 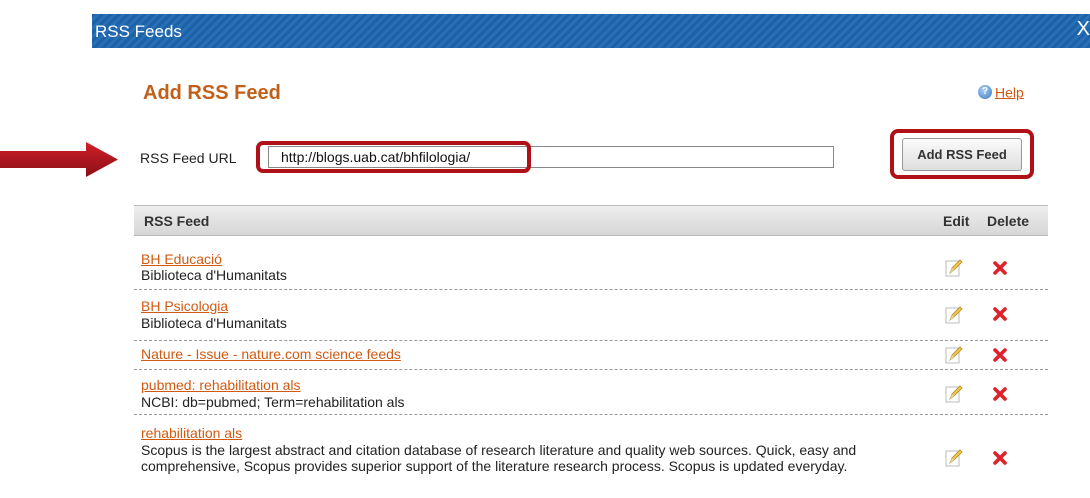 What do you see at coordinates (591, 269) in the screenshot?
I see `table-row: BH Educació Biblioteca d'Humanitats` at bounding box center [591, 269].